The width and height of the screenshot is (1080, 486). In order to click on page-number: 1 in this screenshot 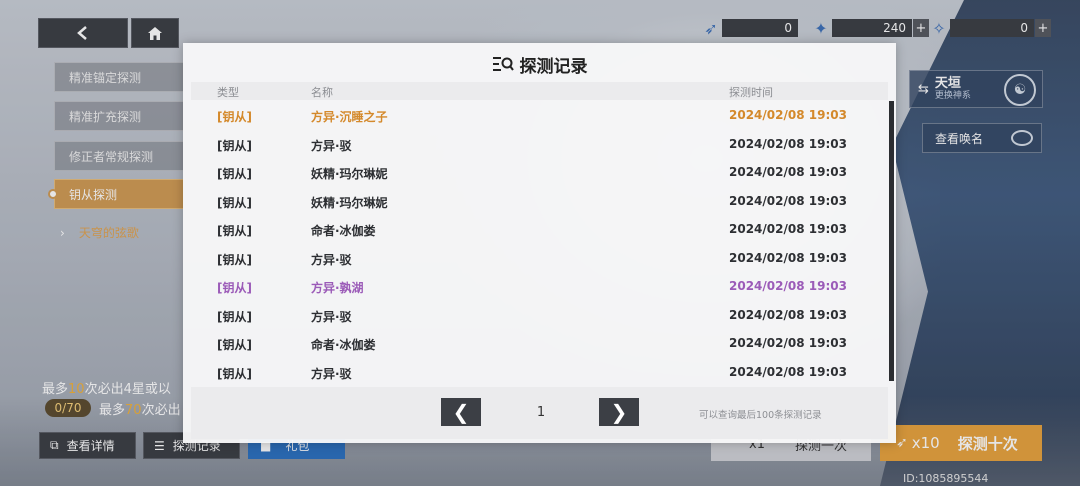, I will do `click(541, 412)`.